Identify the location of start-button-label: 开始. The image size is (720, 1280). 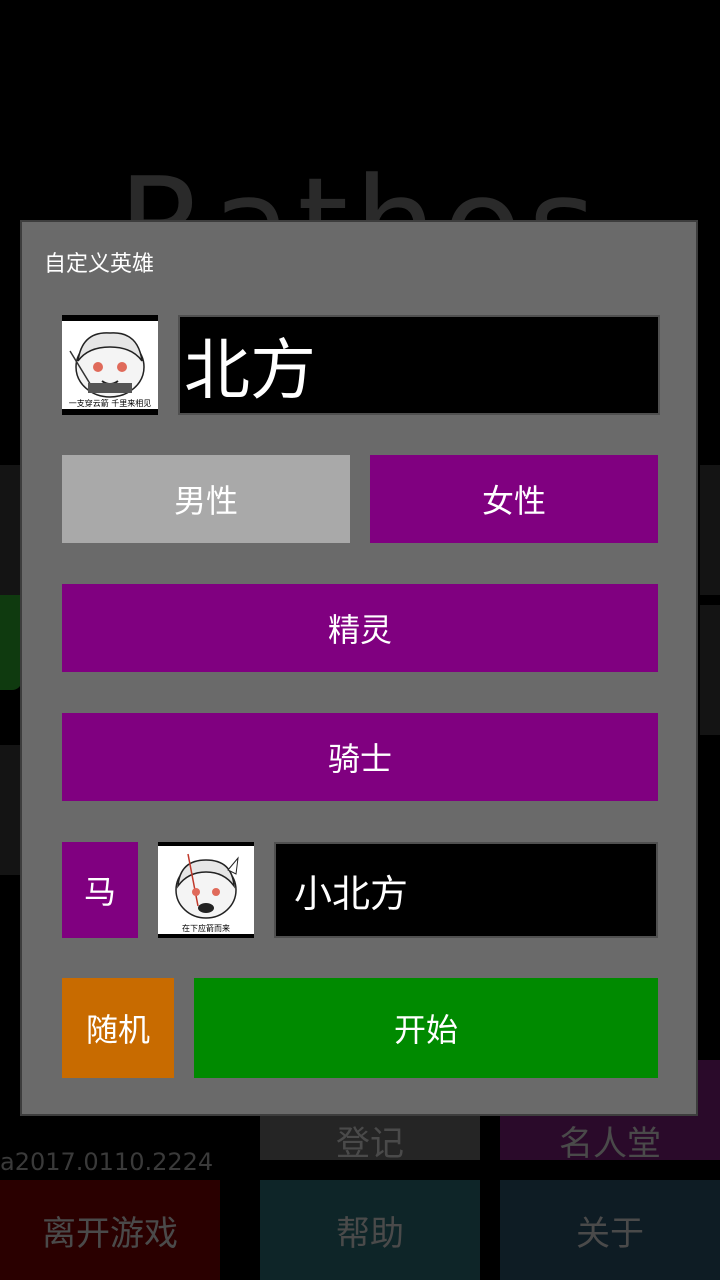
(425, 1030).